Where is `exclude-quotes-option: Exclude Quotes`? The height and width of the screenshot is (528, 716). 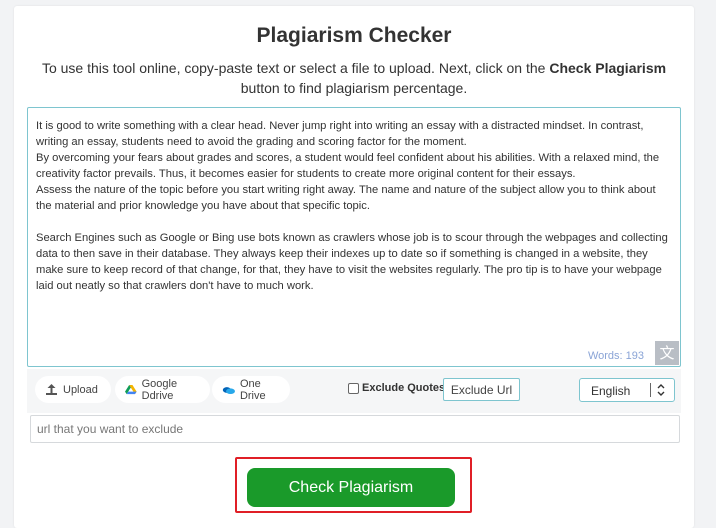 exclude-quotes-option: Exclude Quotes is located at coordinates (396, 388).